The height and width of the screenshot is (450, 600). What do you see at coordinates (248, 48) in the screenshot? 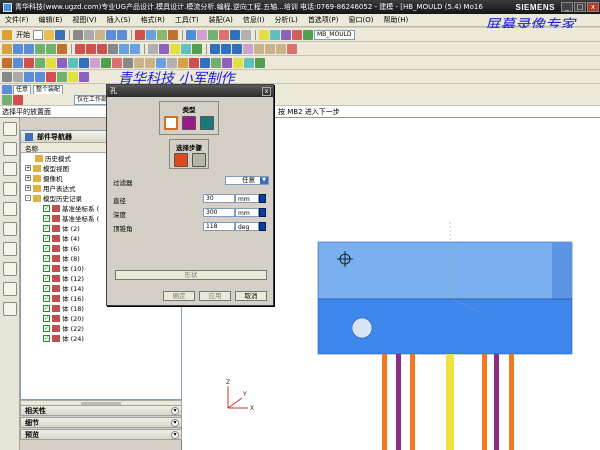
I see `point-icon` at bounding box center [248, 48].